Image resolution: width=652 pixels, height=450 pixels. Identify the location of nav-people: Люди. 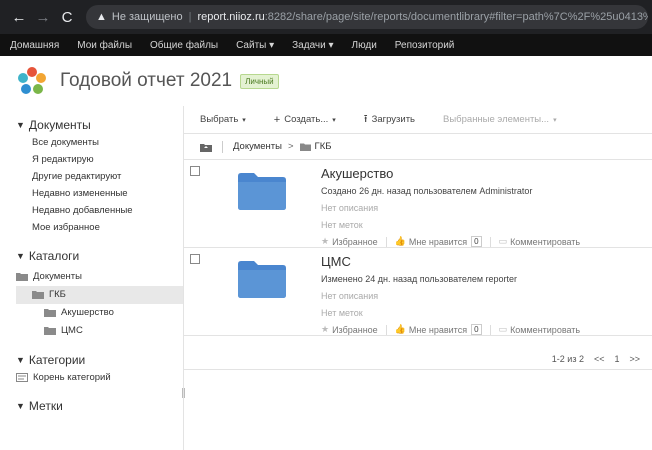
(364, 45).